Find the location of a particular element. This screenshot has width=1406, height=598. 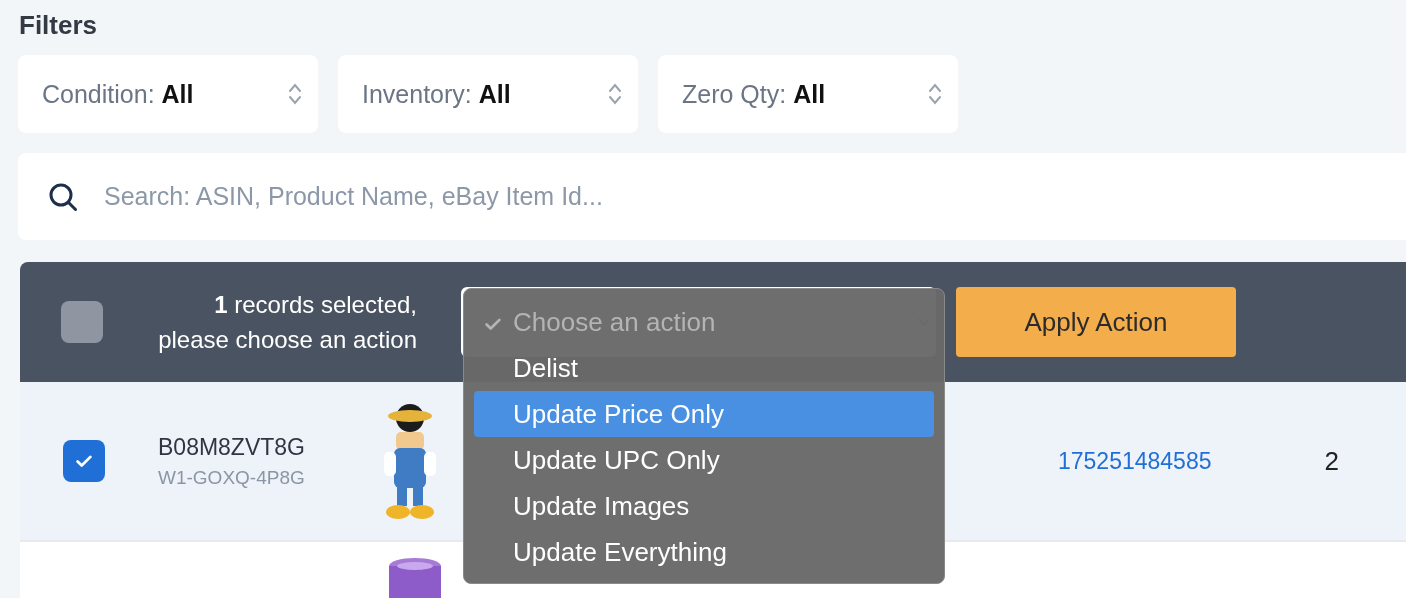

menu-option: Update Images is located at coordinates (704, 506).